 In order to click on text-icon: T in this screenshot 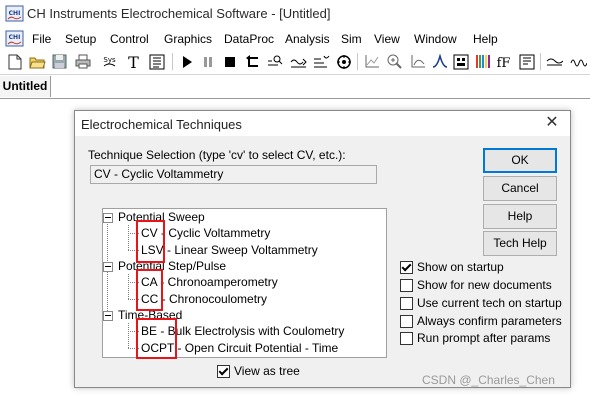, I will do `click(133, 61)`.